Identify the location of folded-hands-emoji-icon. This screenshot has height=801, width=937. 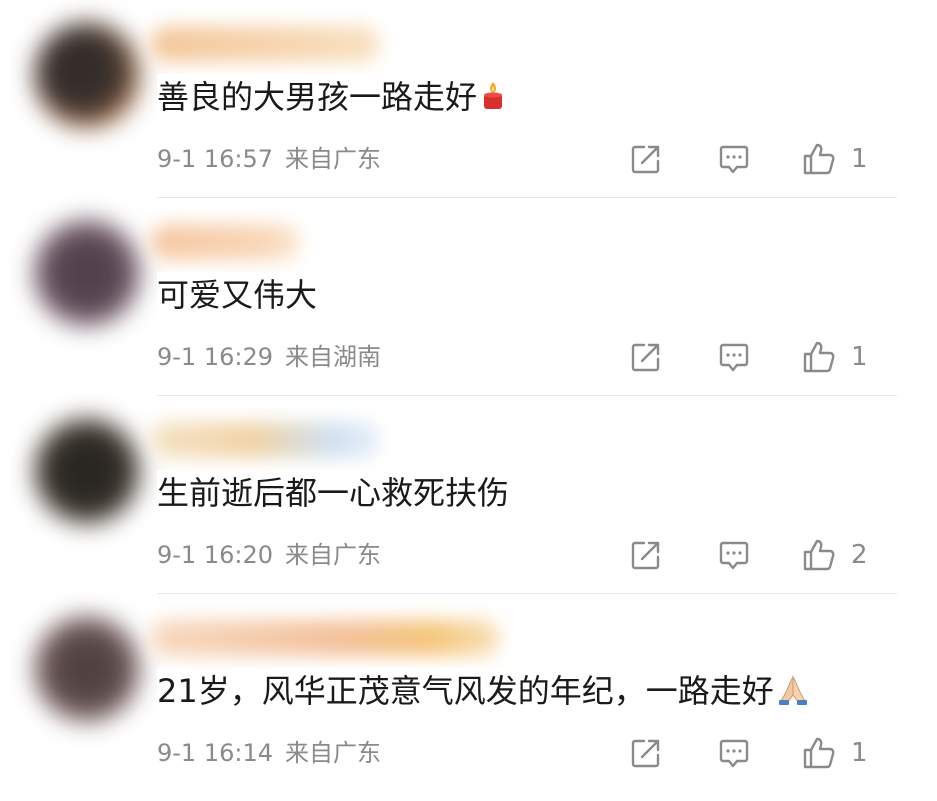
(793, 695).